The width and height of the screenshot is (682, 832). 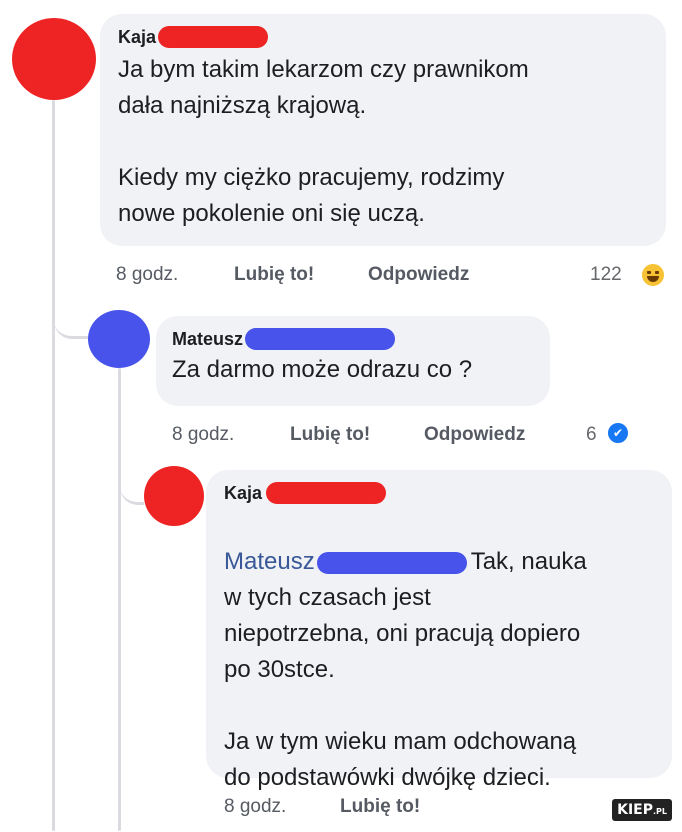 What do you see at coordinates (642, 810) in the screenshot?
I see `watermark-logo: KIEP.PL` at bounding box center [642, 810].